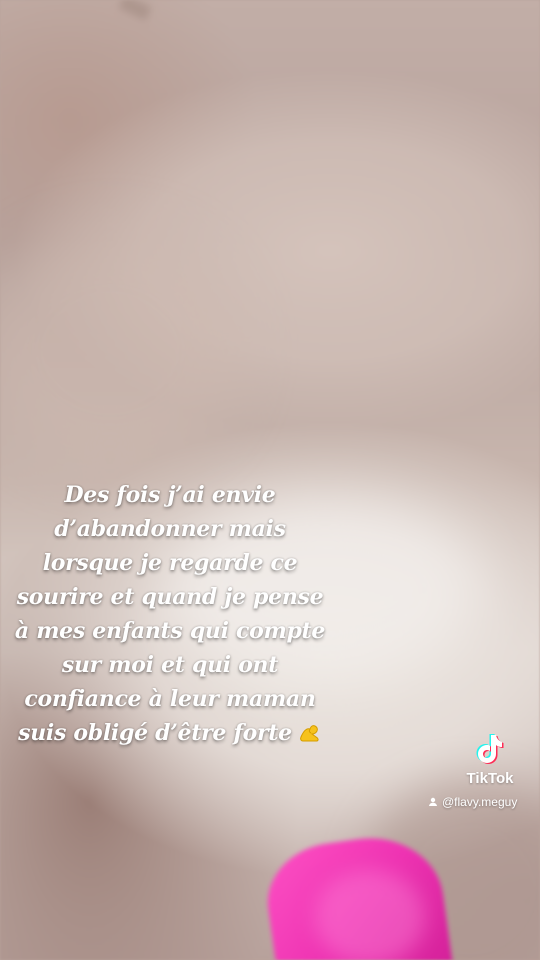 The width and height of the screenshot is (540, 960). I want to click on caption-line-6: sur moi et qui ont, so click(170, 665).